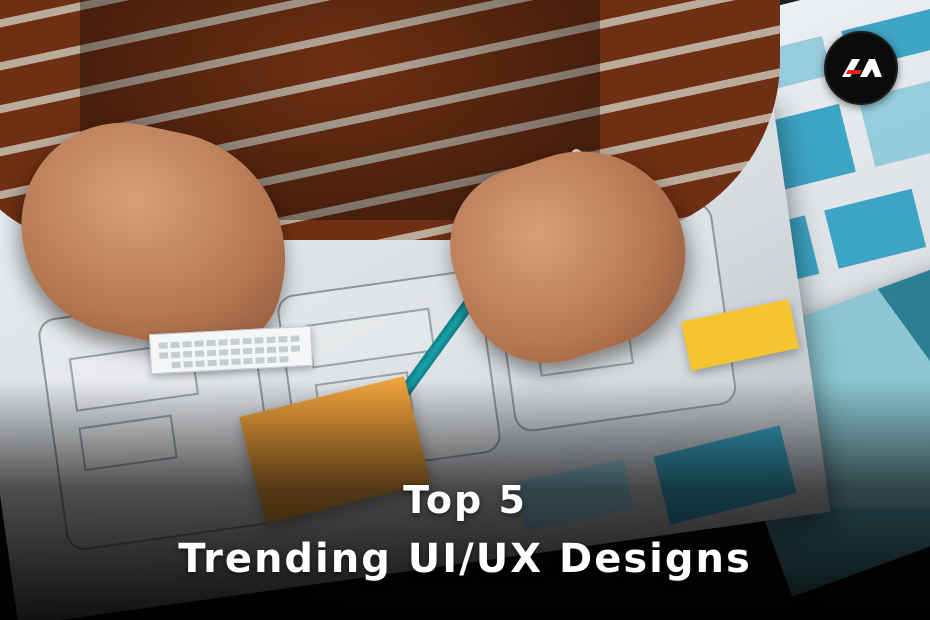  I want to click on wireframe-block, so click(875, 228).